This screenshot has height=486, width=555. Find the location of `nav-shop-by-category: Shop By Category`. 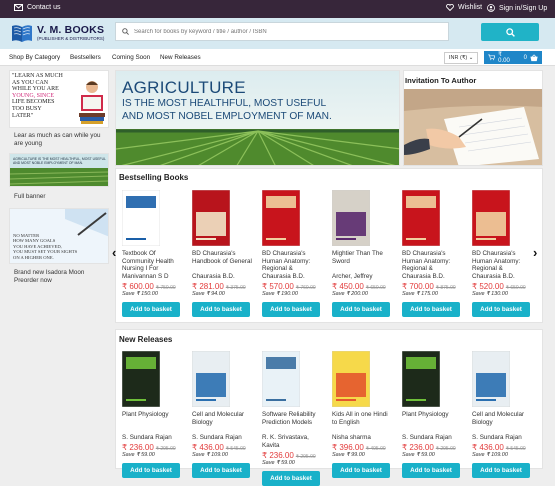

nav-shop-by-category: Shop By Category is located at coordinates (34, 57).